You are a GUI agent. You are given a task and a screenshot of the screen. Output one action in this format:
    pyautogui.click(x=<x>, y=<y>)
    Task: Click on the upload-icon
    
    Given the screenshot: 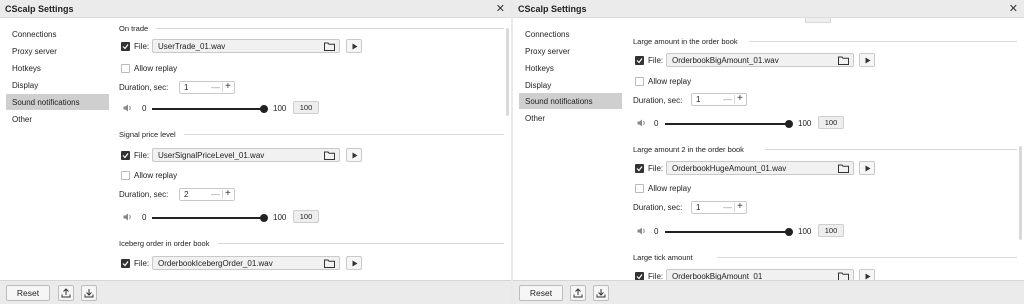 What is the action you would take?
    pyautogui.click(x=66, y=293)
    